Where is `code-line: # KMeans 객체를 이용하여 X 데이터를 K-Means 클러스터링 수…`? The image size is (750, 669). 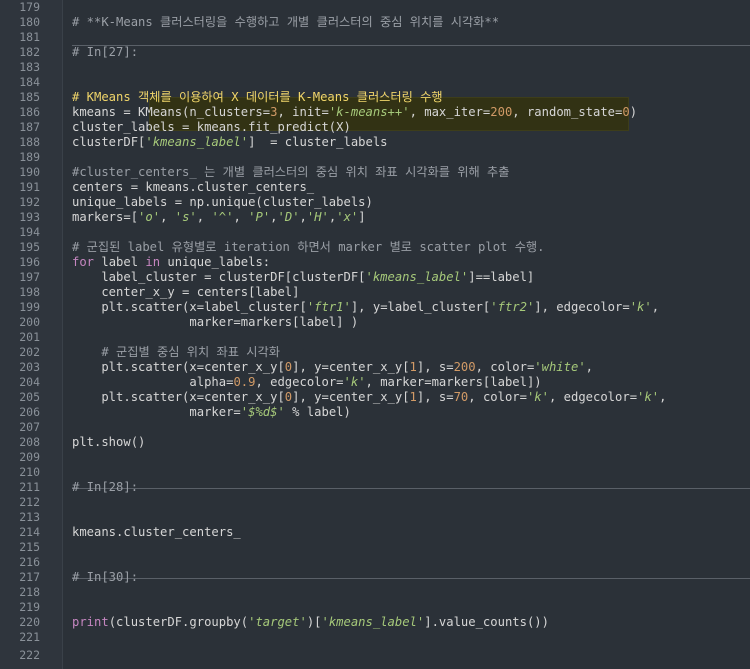 code-line: # KMeans 객체를 이용하여 X 데이터를 K-Means 클러스터링 수… is located at coordinates (406, 97).